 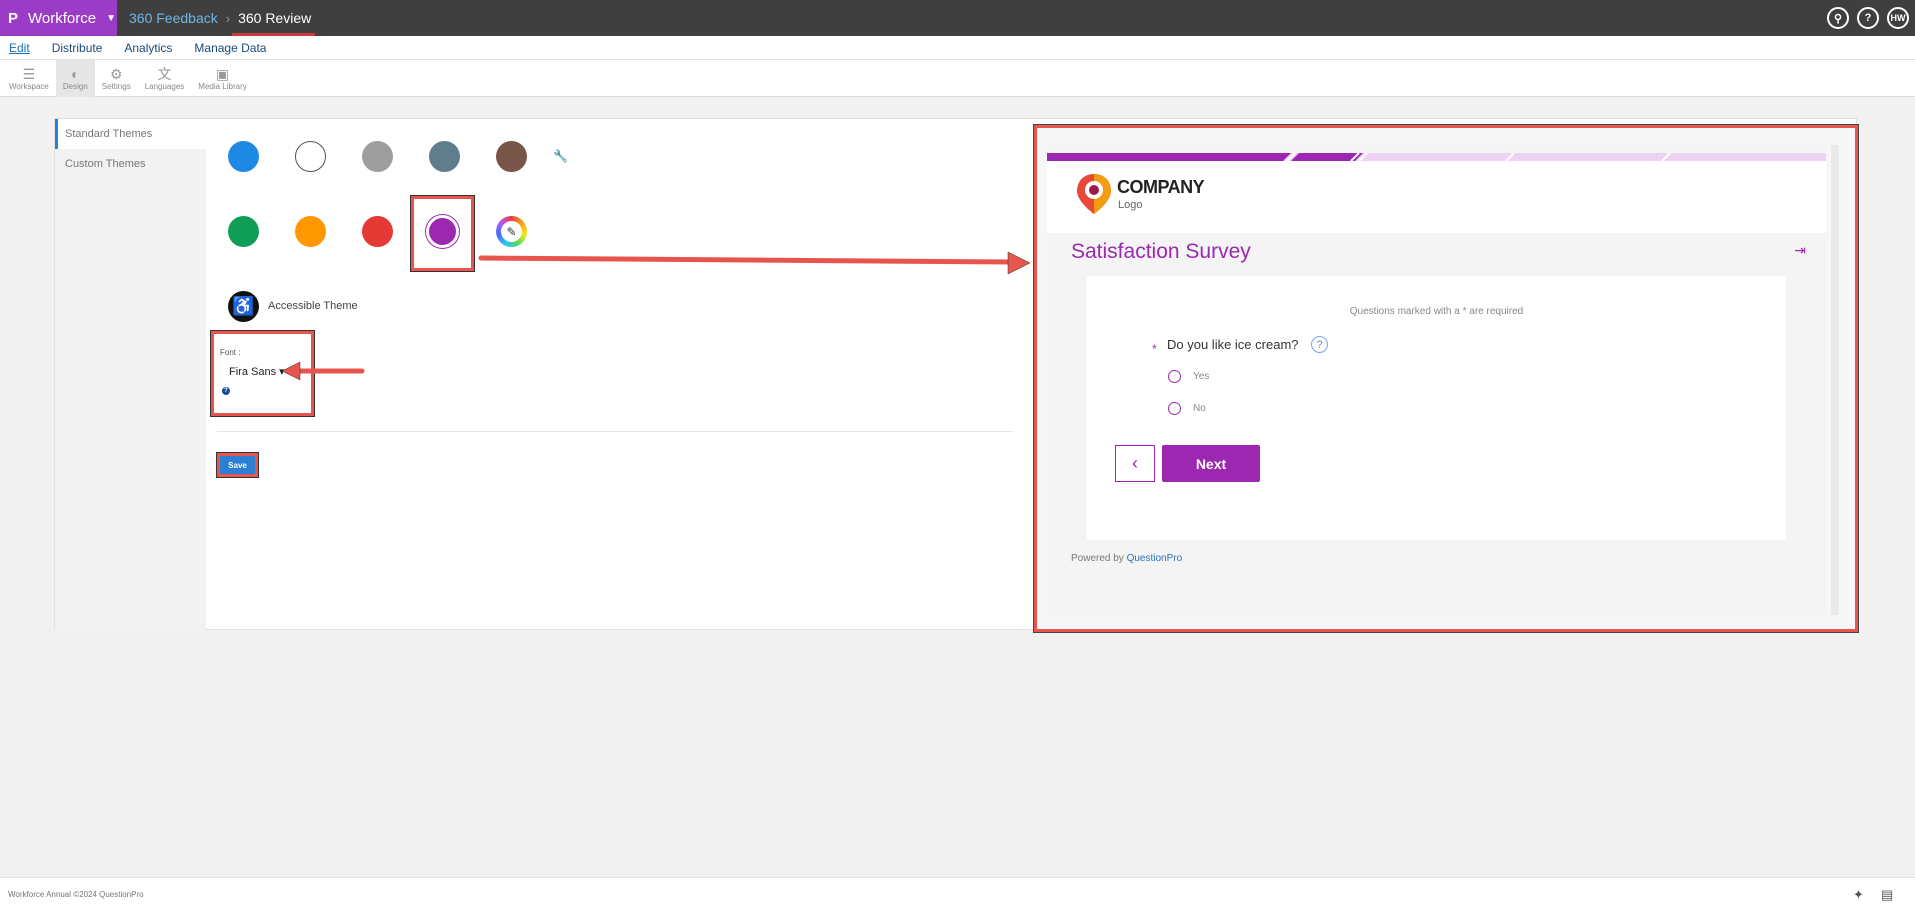 I want to click on preview-scrollbar, so click(x=1835, y=380).